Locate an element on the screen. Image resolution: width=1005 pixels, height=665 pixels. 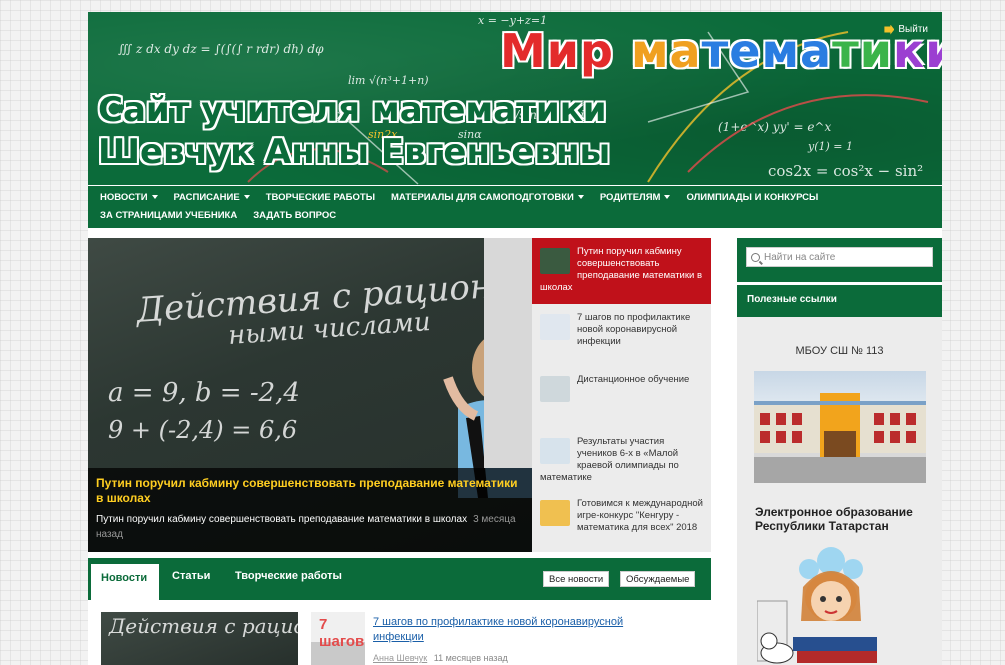
nav-item-label: ЗАДАТЬ ВОПРОС is located at coordinates (295, 215).